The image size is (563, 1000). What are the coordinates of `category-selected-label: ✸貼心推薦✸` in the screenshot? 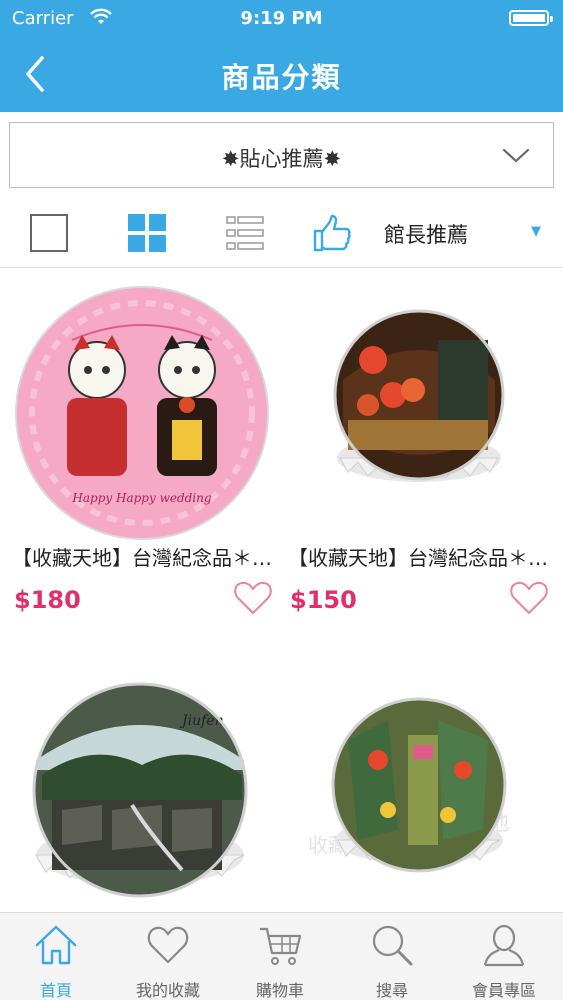 It's located at (281, 159).